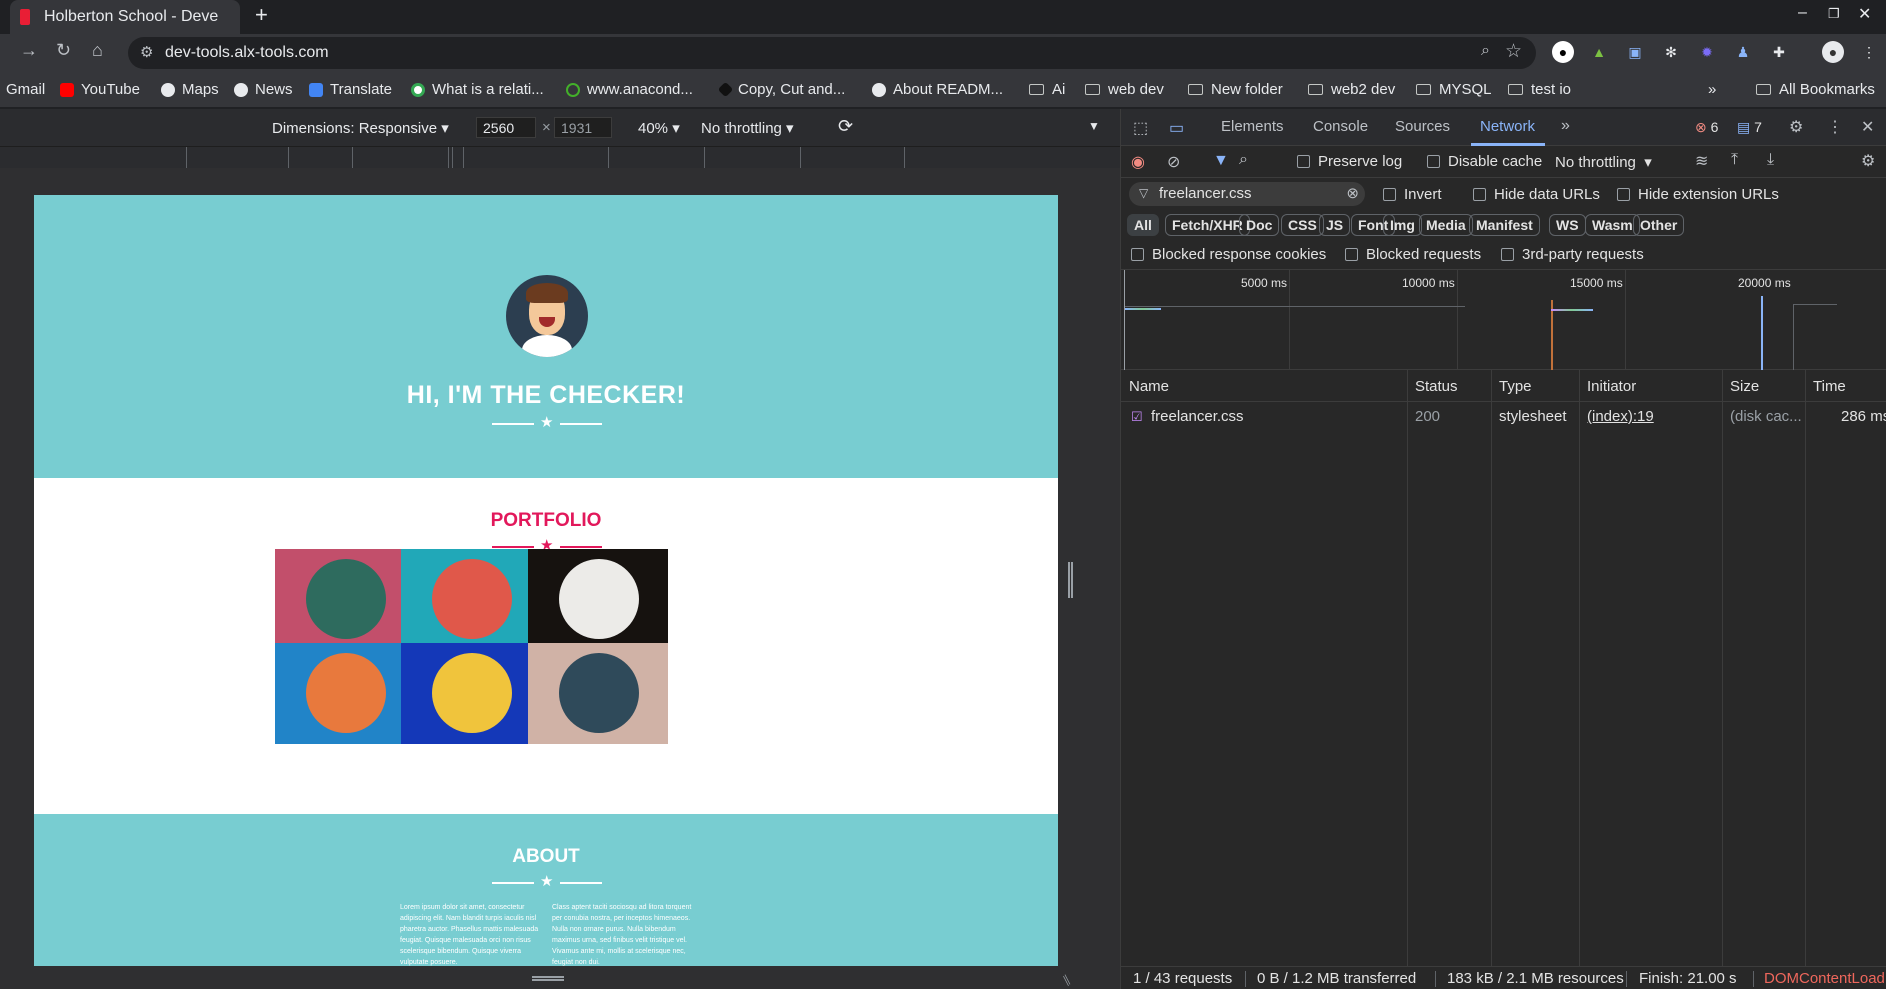 The width and height of the screenshot is (1886, 989). I want to click on dimensions-select: Dimensions: Responsive ▾, so click(360, 128).